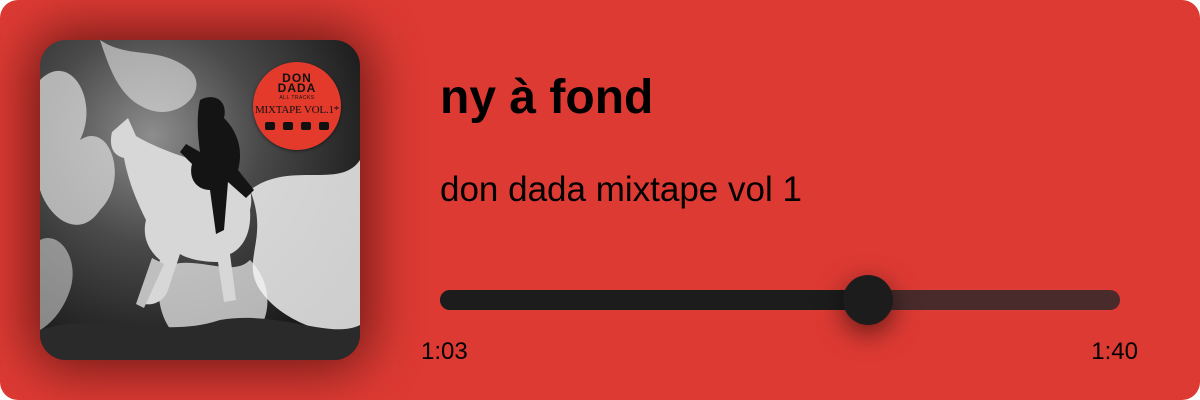  Describe the element at coordinates (868, 300) in the screenshot. I see `progress-thumb` at that location.